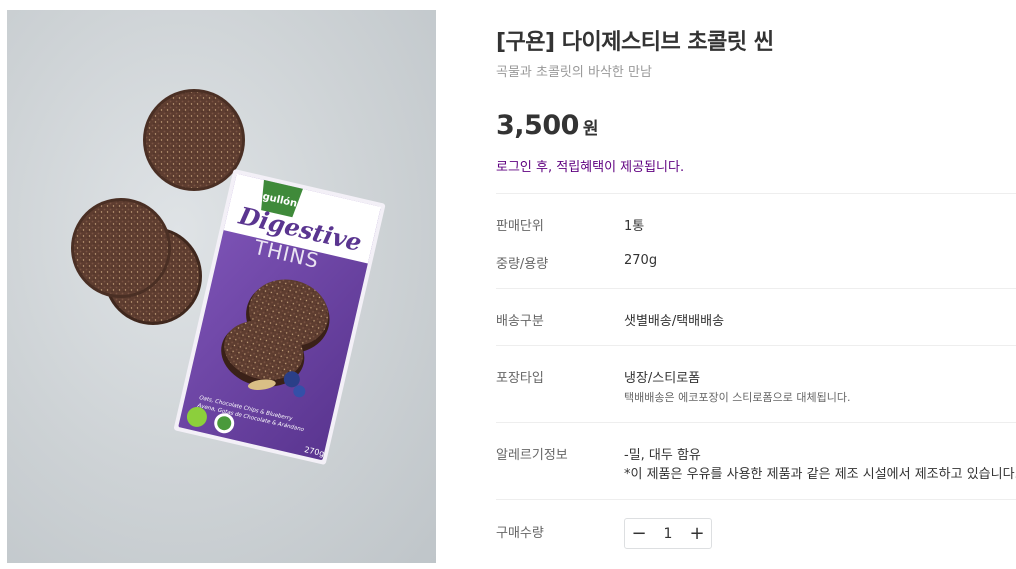 The width and height of the screenshot is (1016, 569). I want to click on increase-quantity-button: +, so click(697, 533).